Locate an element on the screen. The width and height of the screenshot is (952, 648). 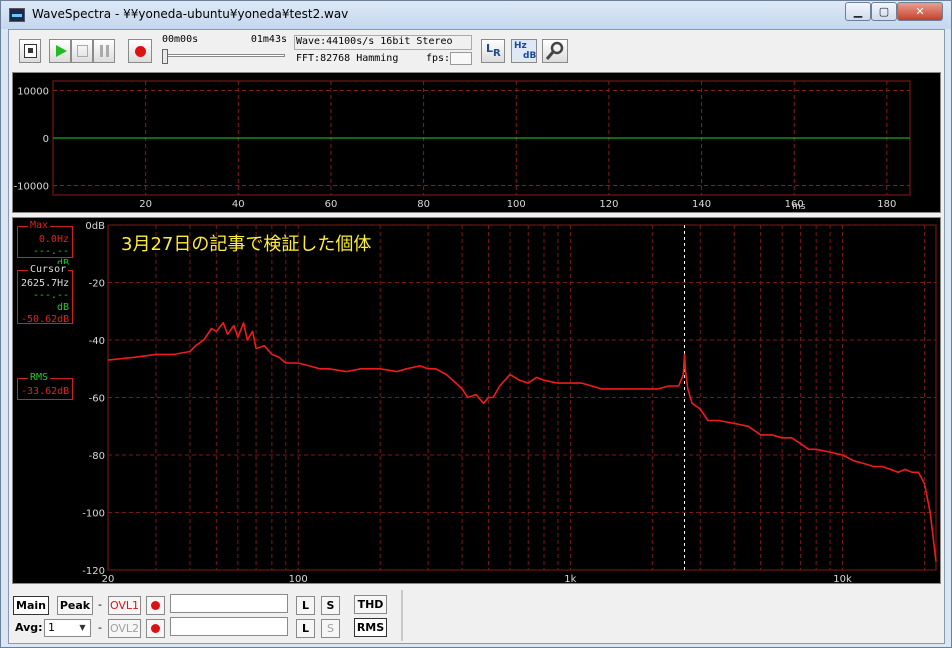
avg-select-value: 1 is located at coordinates (51, 627).